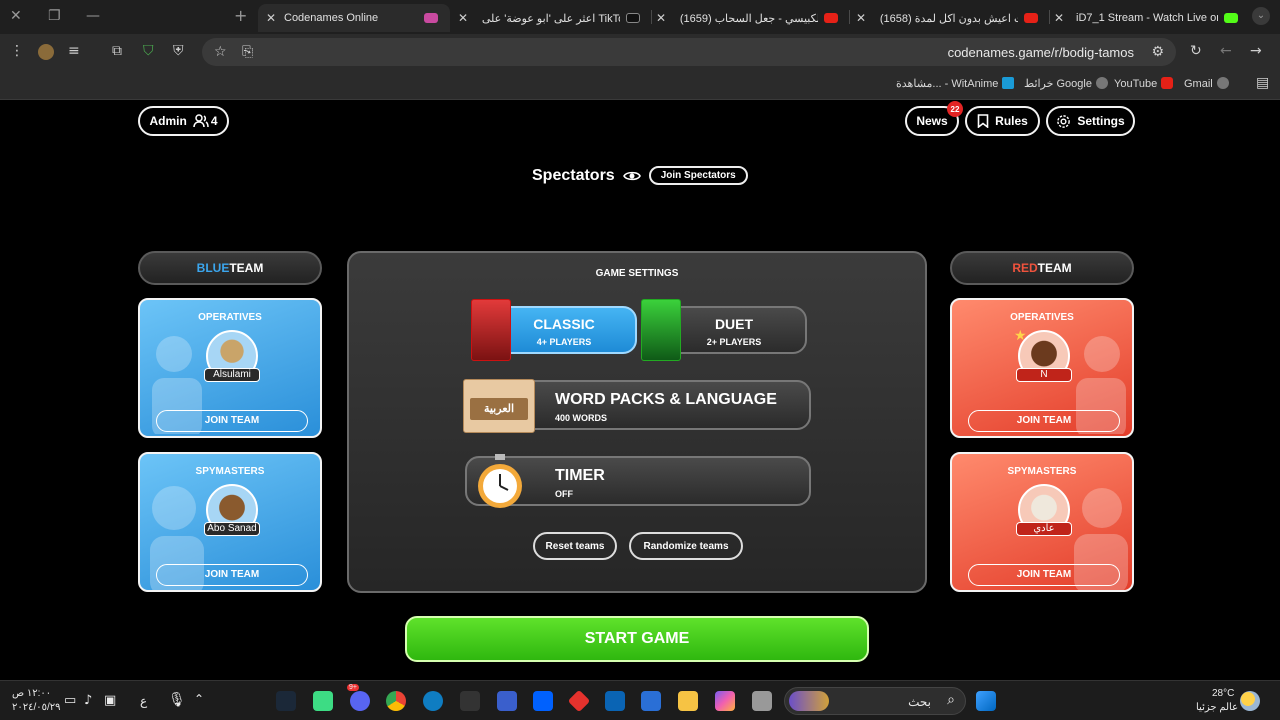  Describe the element at coordinates (143, 701) in the screenshot. I see `input-language: ع` at that location.